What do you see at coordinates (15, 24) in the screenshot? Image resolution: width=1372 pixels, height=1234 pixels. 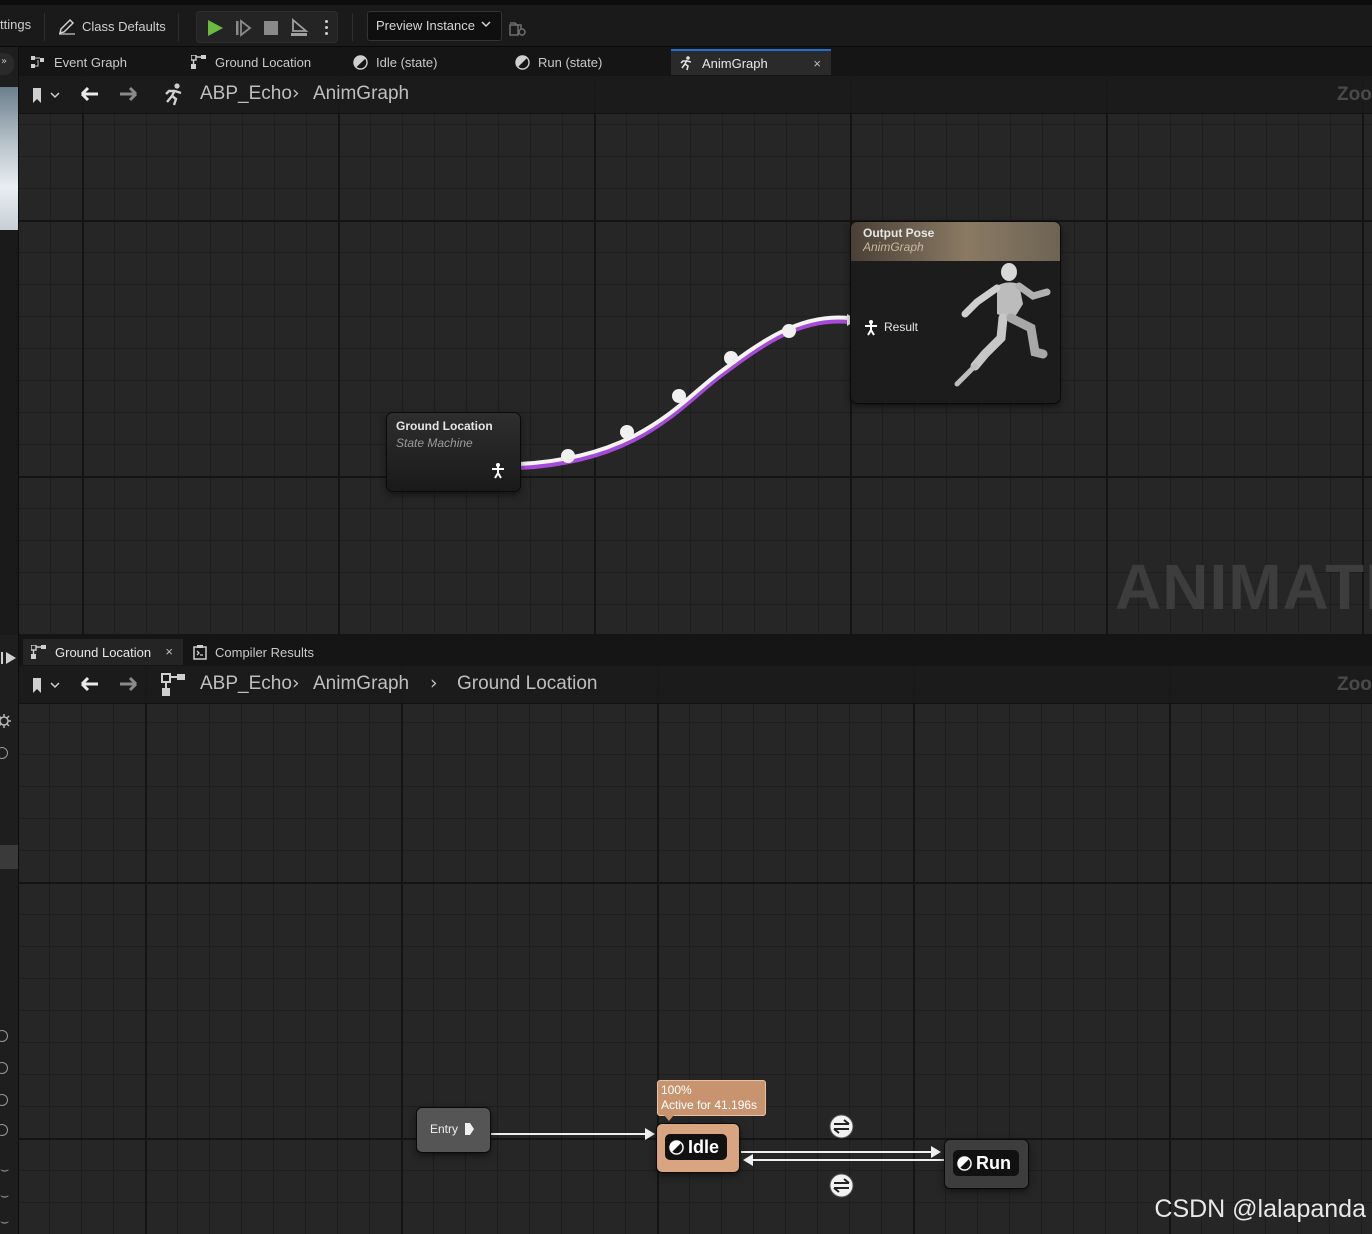 I see `settings-tab: ttings` at bounding box center [15, 24].